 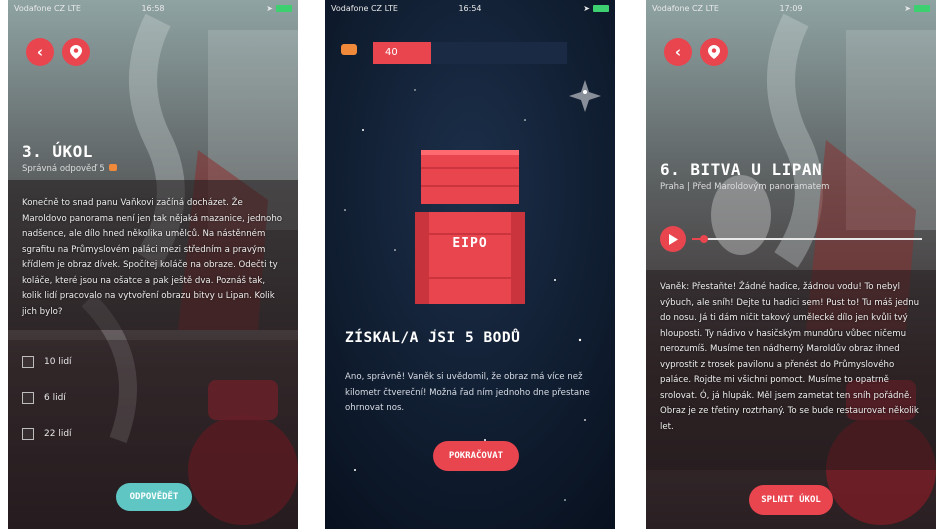 I want to click on audio-player, so click(x=791, y=239).